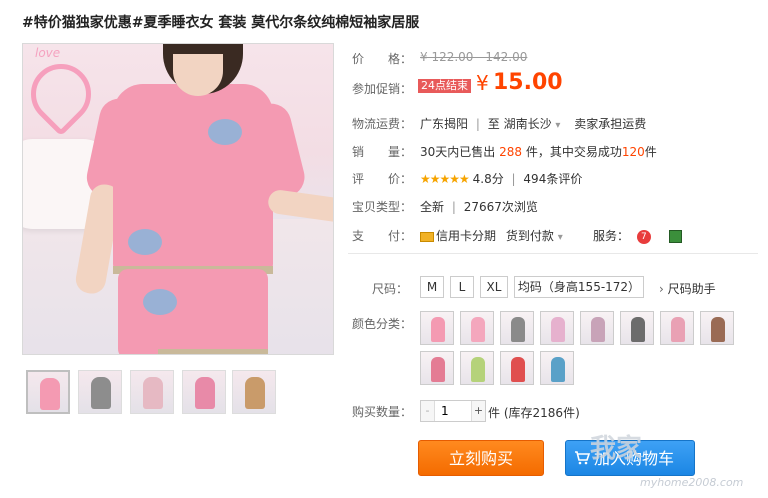 The height and width of the screenshot is (498, 768). I want to click on rating-stars-icon: ★★★★★, so click(445, 179).